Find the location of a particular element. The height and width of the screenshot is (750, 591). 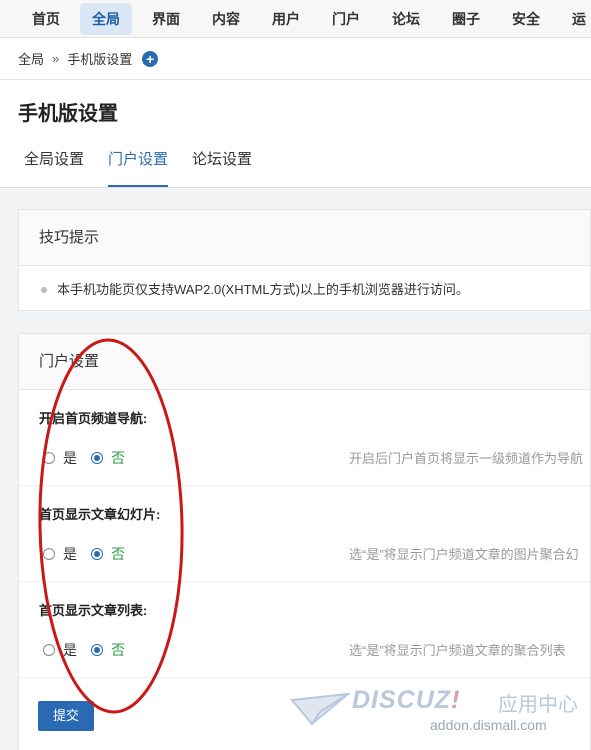

nav-item-forum: 论坛 is located at coordinates (406, 19).